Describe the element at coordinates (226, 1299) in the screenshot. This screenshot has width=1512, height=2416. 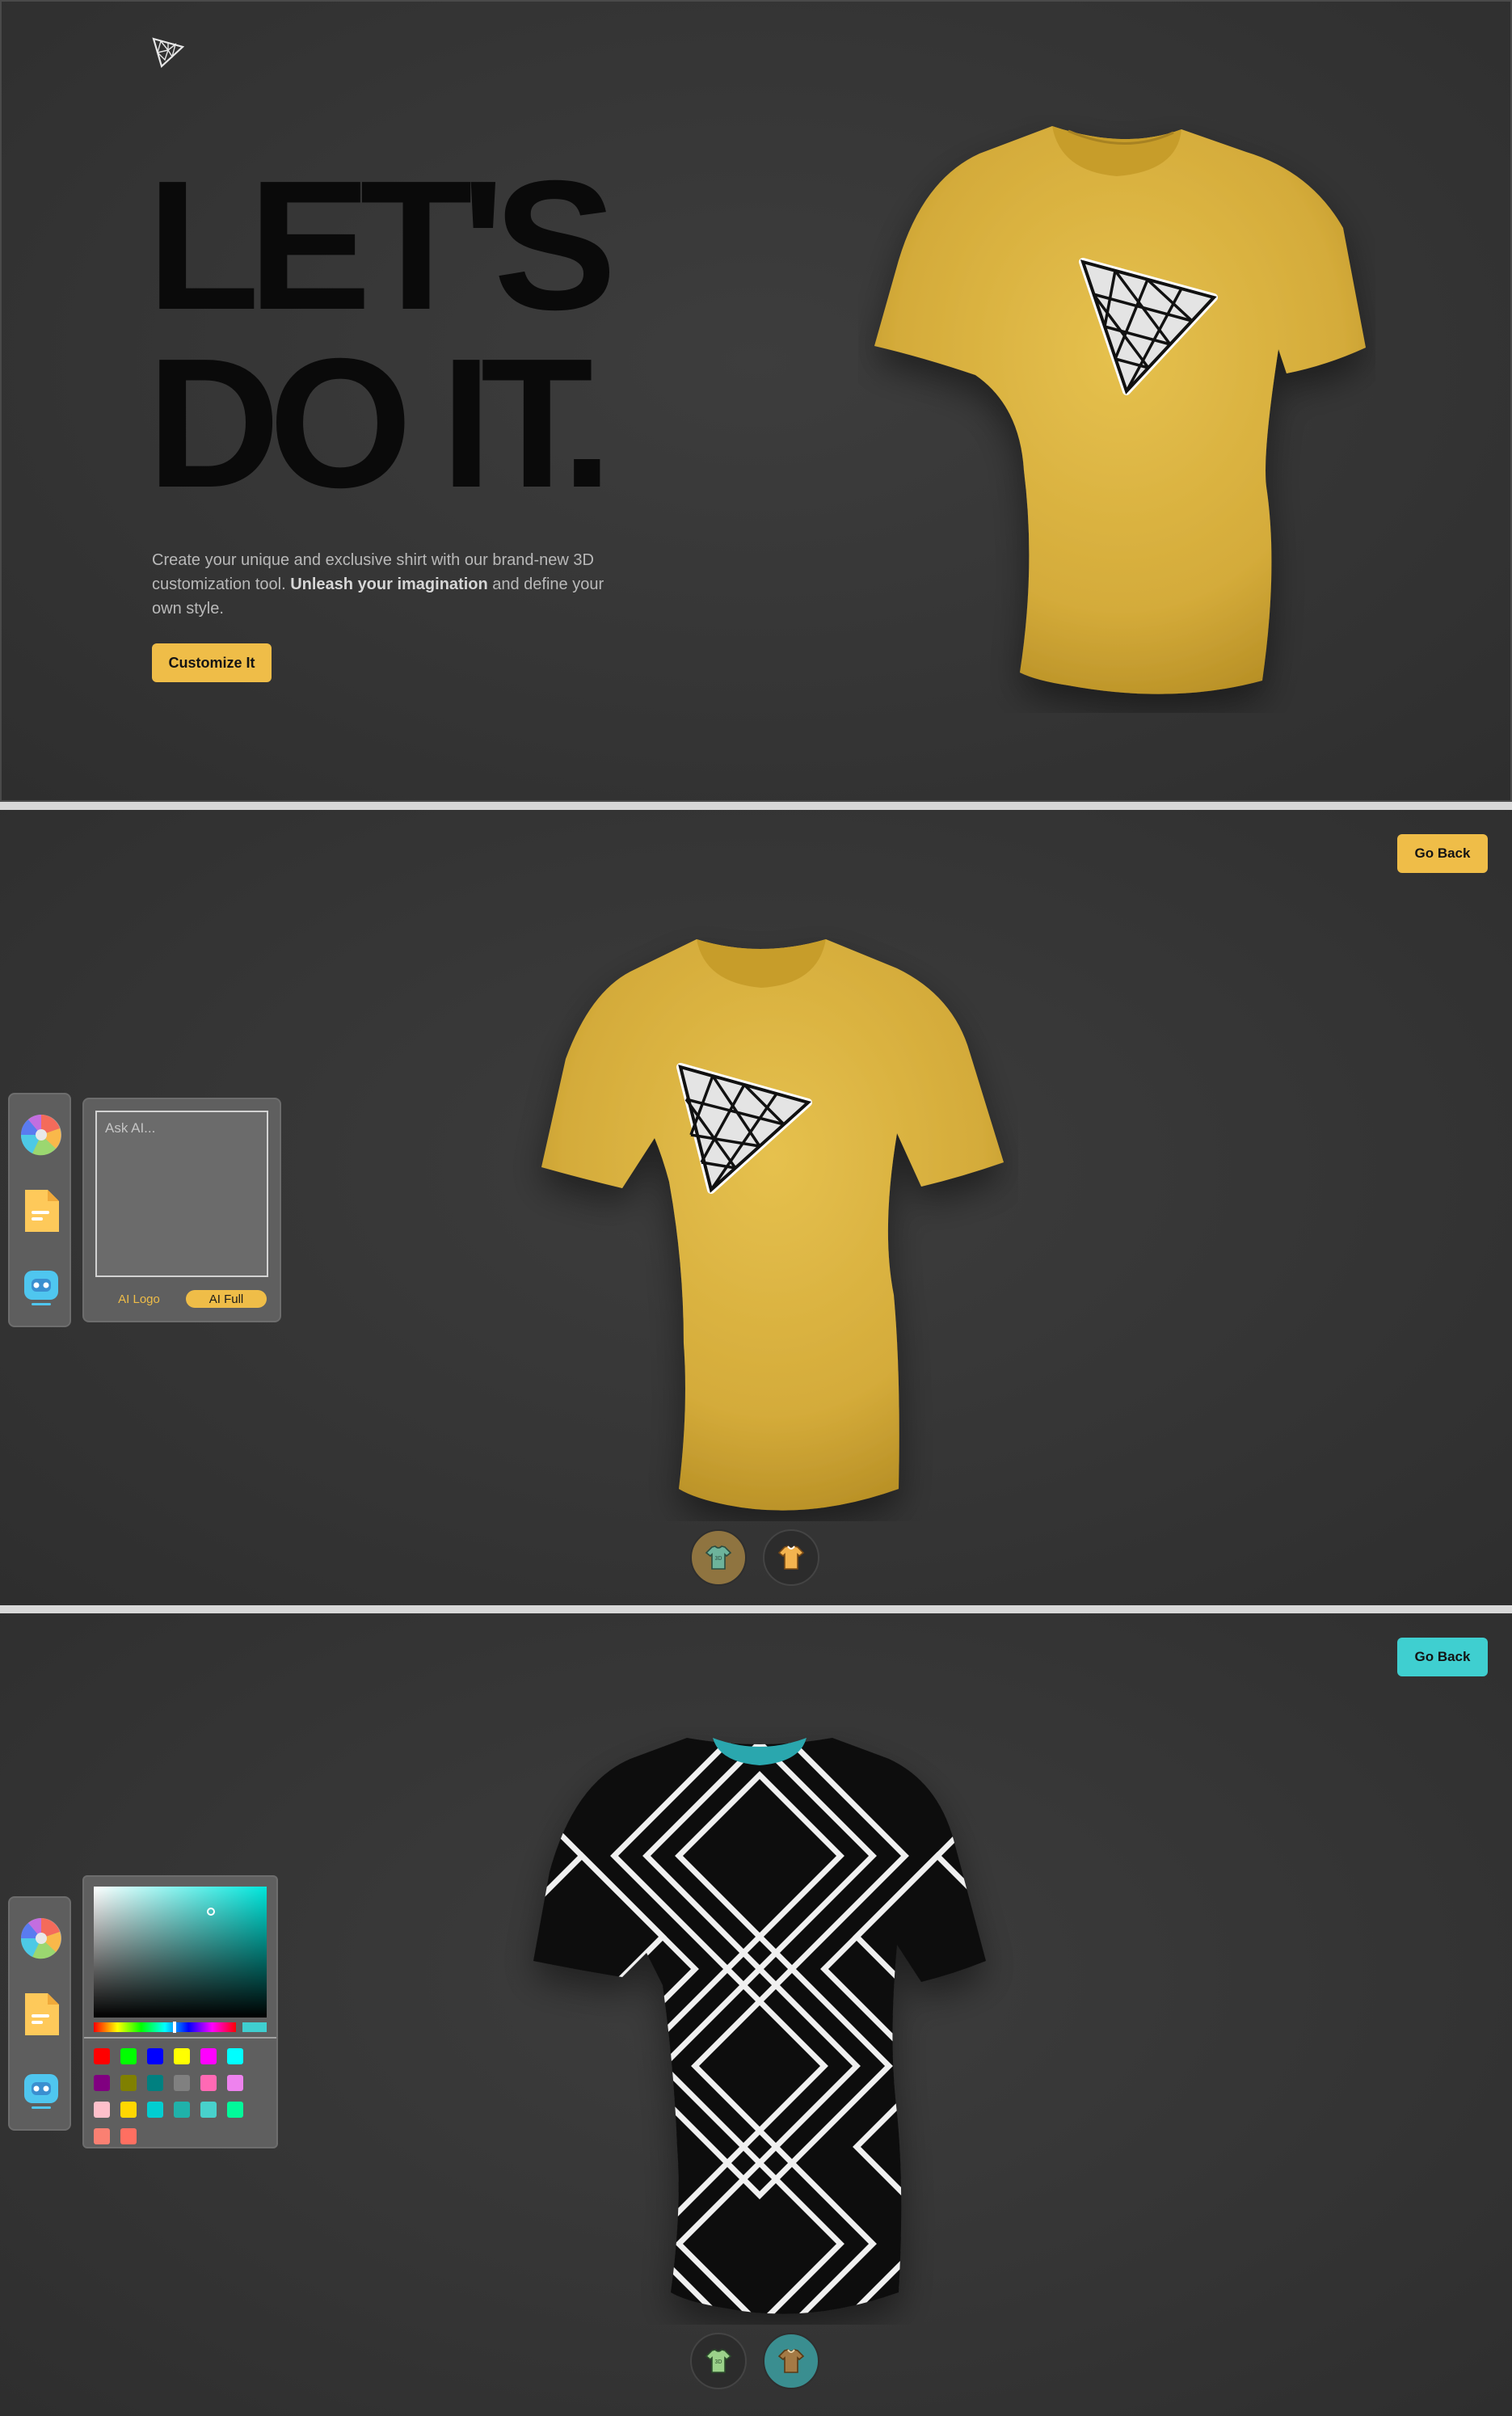
I see `ai-full-button: AI Full` at that location.